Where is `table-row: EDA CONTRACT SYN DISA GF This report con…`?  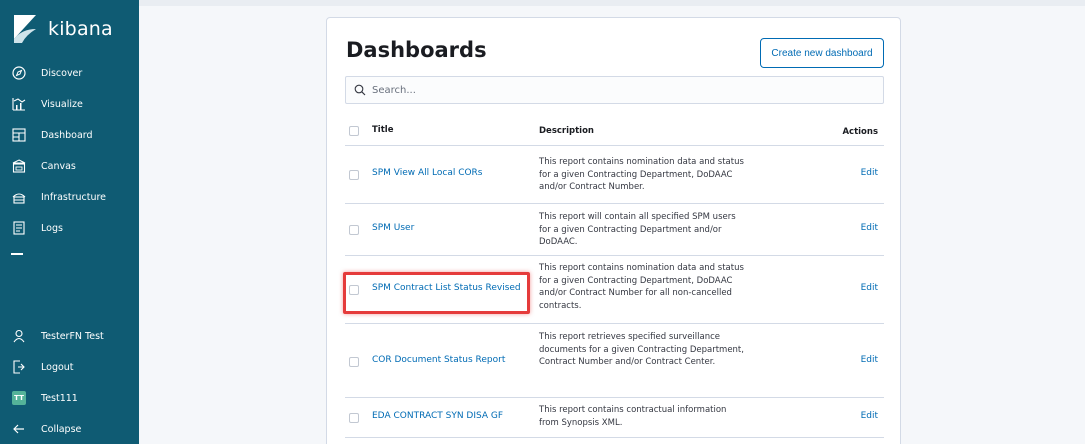 table-row: EDA CONTRACT SYN DISA GF This report con… is located at coordinates (614, 418).